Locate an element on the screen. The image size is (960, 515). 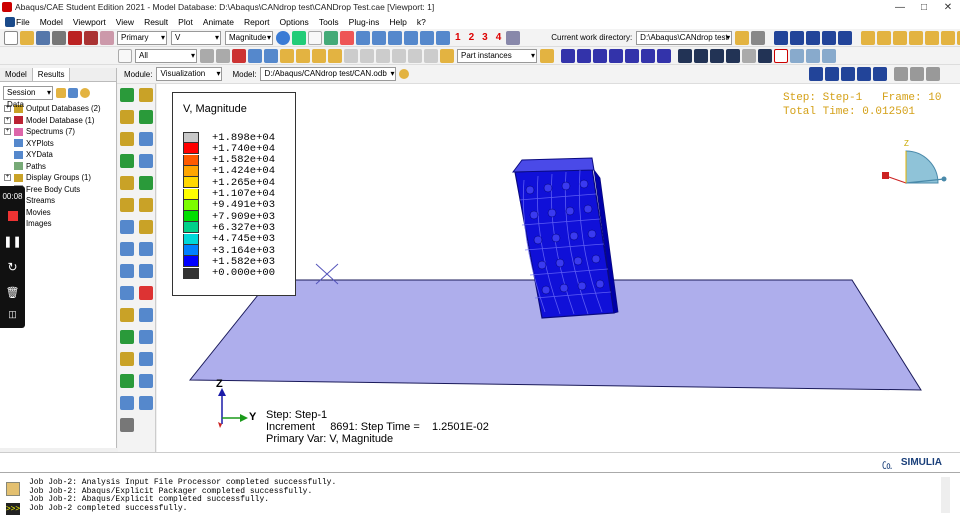
tool-f-icon is located at coordinates (395, 37).